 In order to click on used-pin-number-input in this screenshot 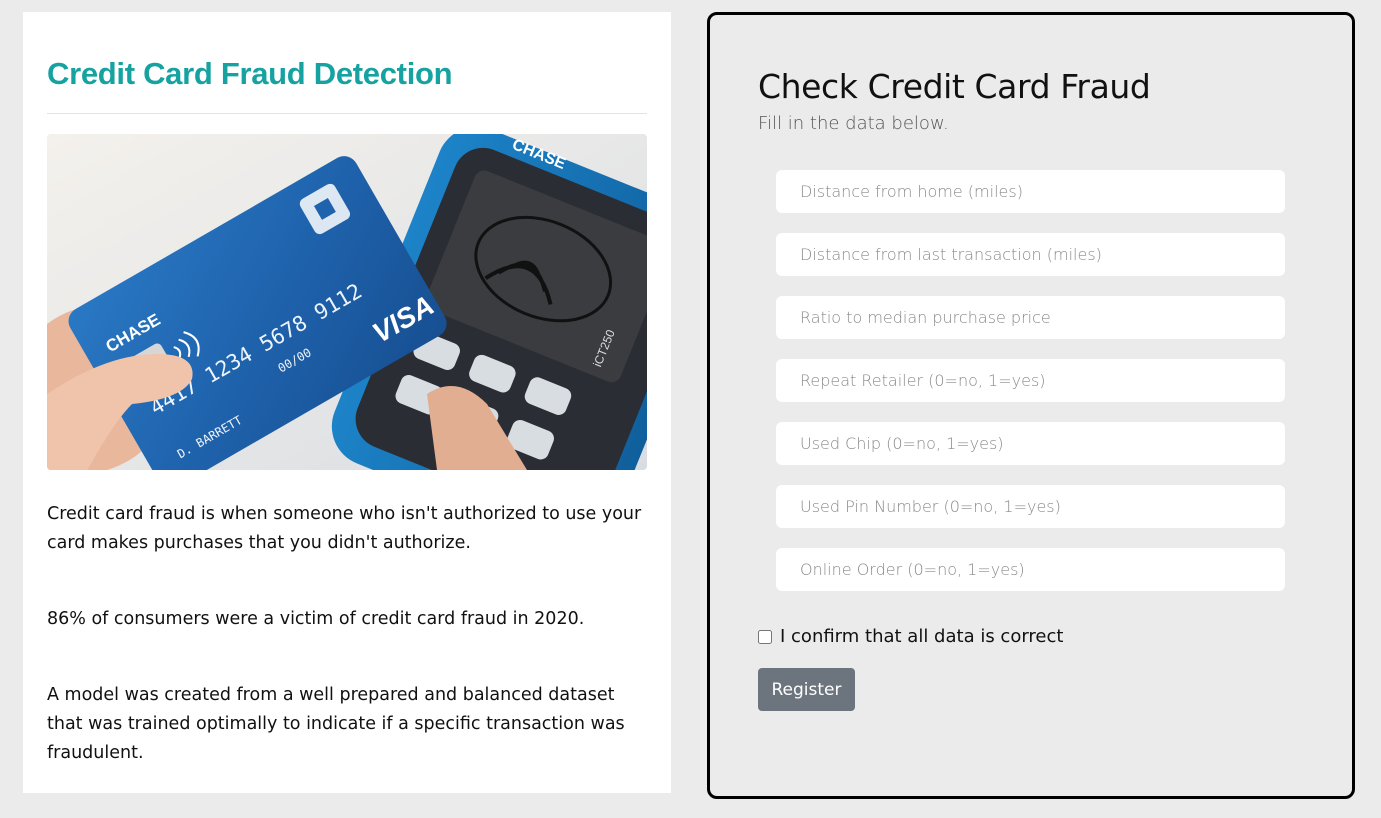, I will do `click(1030, 506)`.